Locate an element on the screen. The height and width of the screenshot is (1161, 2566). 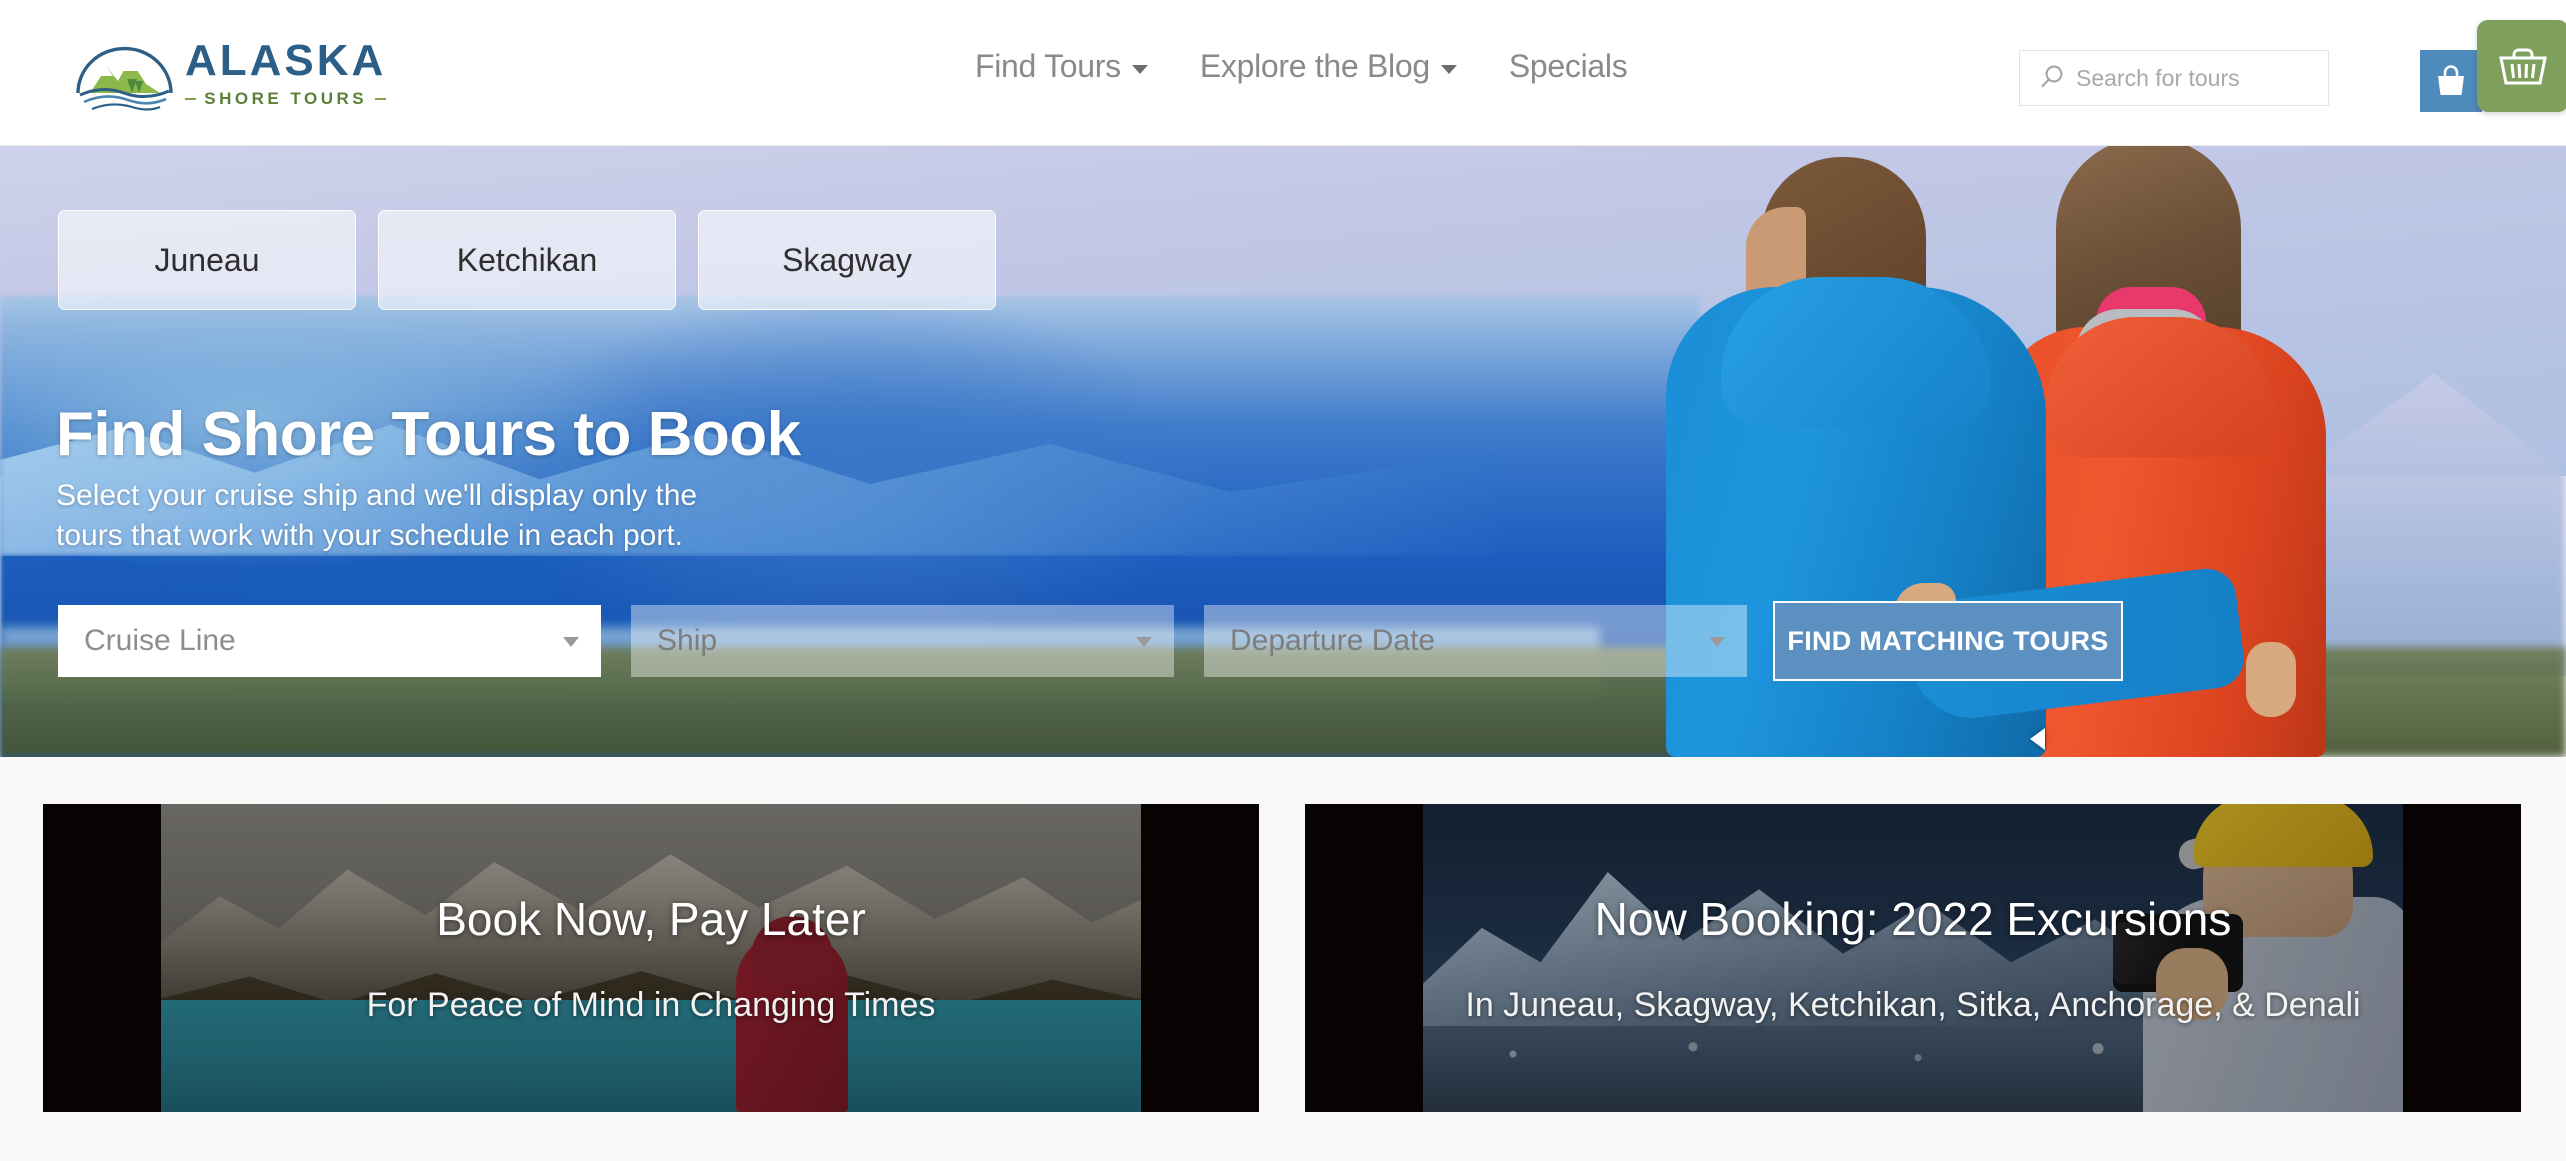
find-matching-tours-label: FIND MATCHING TOURS is located at coordinates (1948, 640).